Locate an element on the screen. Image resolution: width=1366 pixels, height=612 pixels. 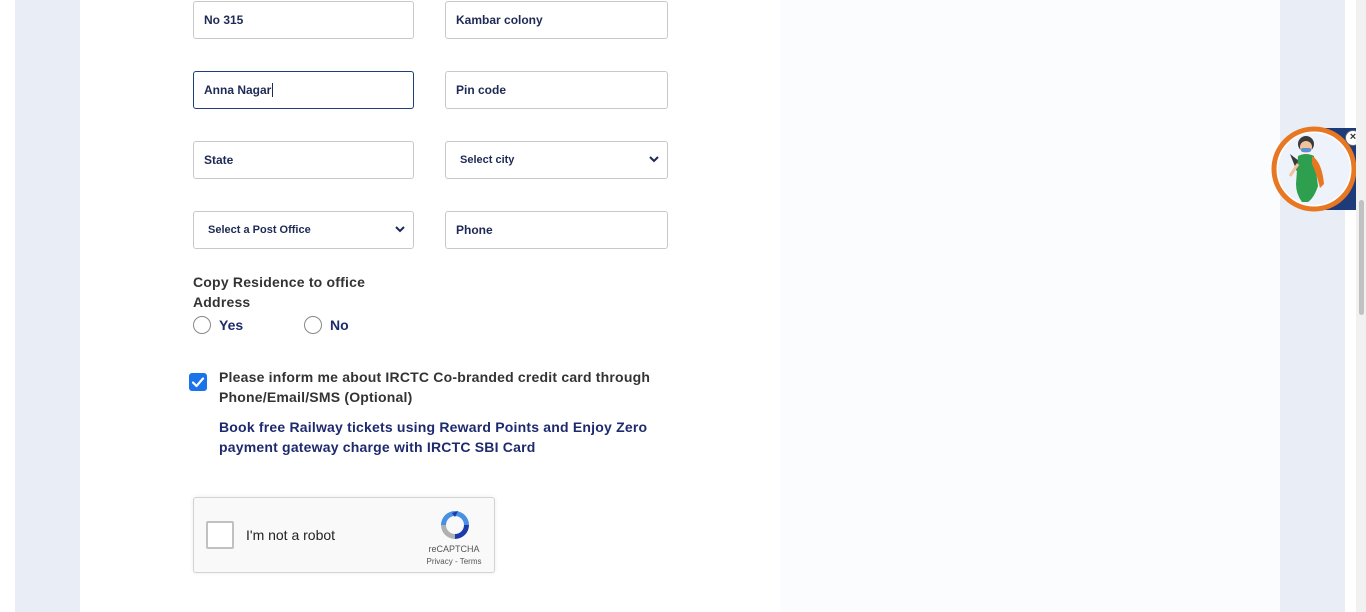
radio-label-yes: Yes is located at coordinates (231, 325).